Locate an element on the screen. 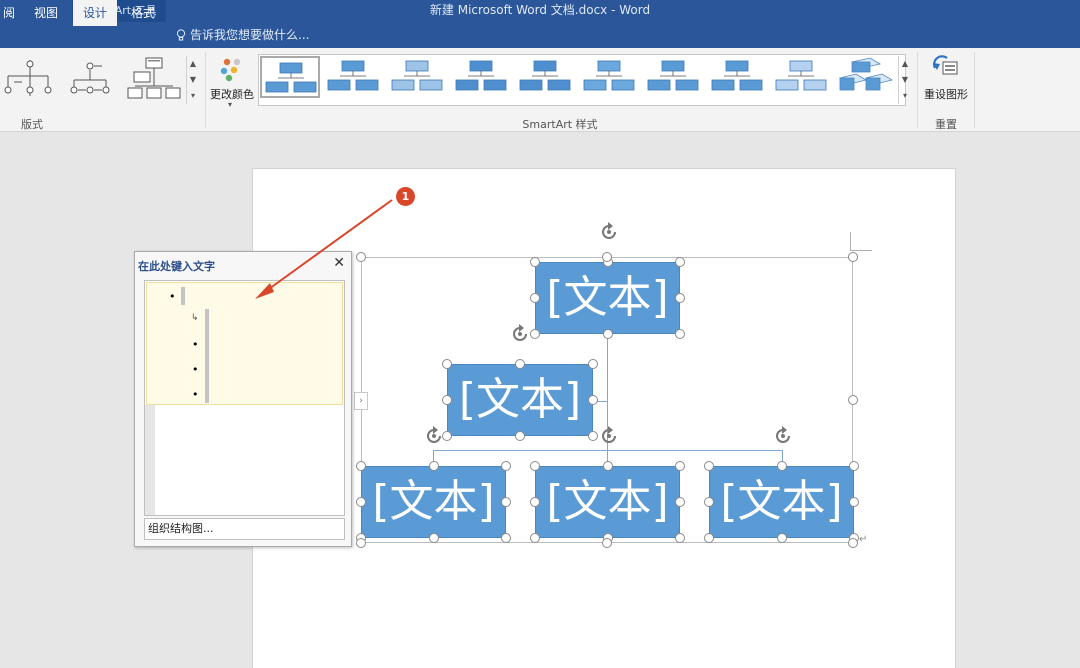  smartart-assistant-shape: [文本] is located at coordinates (520, 400).